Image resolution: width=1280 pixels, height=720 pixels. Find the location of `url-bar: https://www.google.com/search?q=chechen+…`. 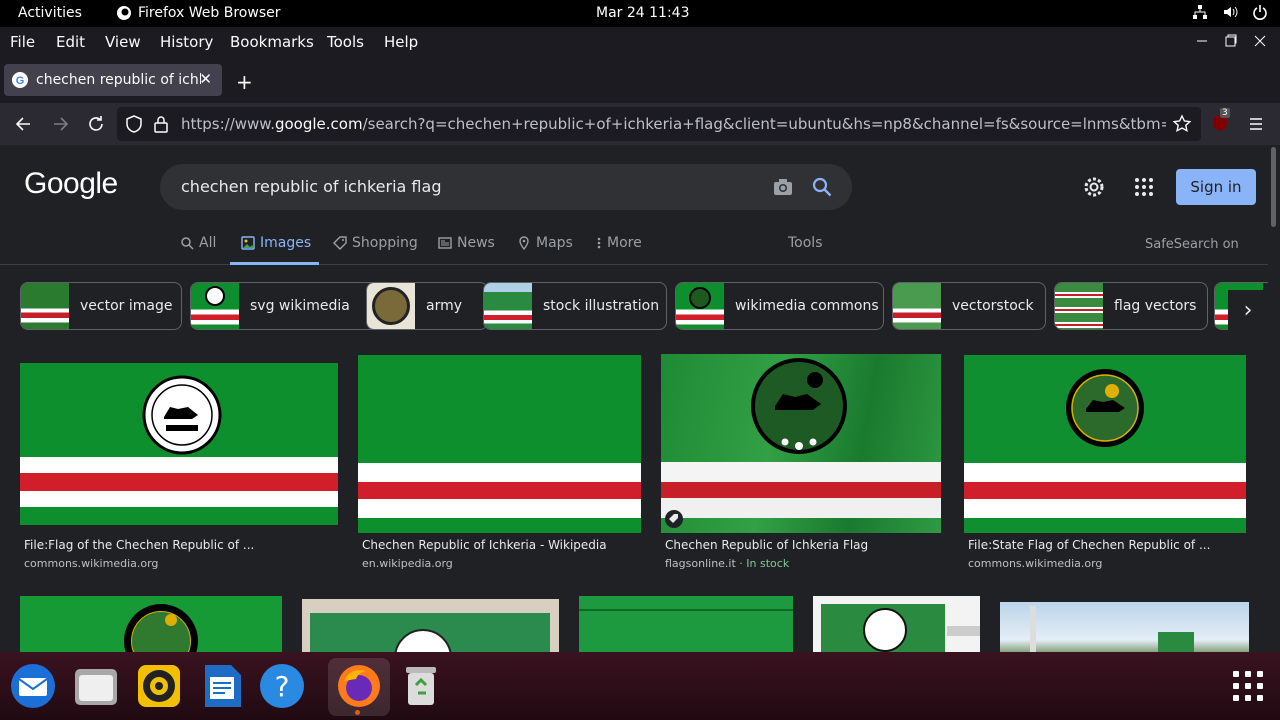

url-bar: https://www.google.com/search?q=chechen+… is located at coordinates (659, 124).